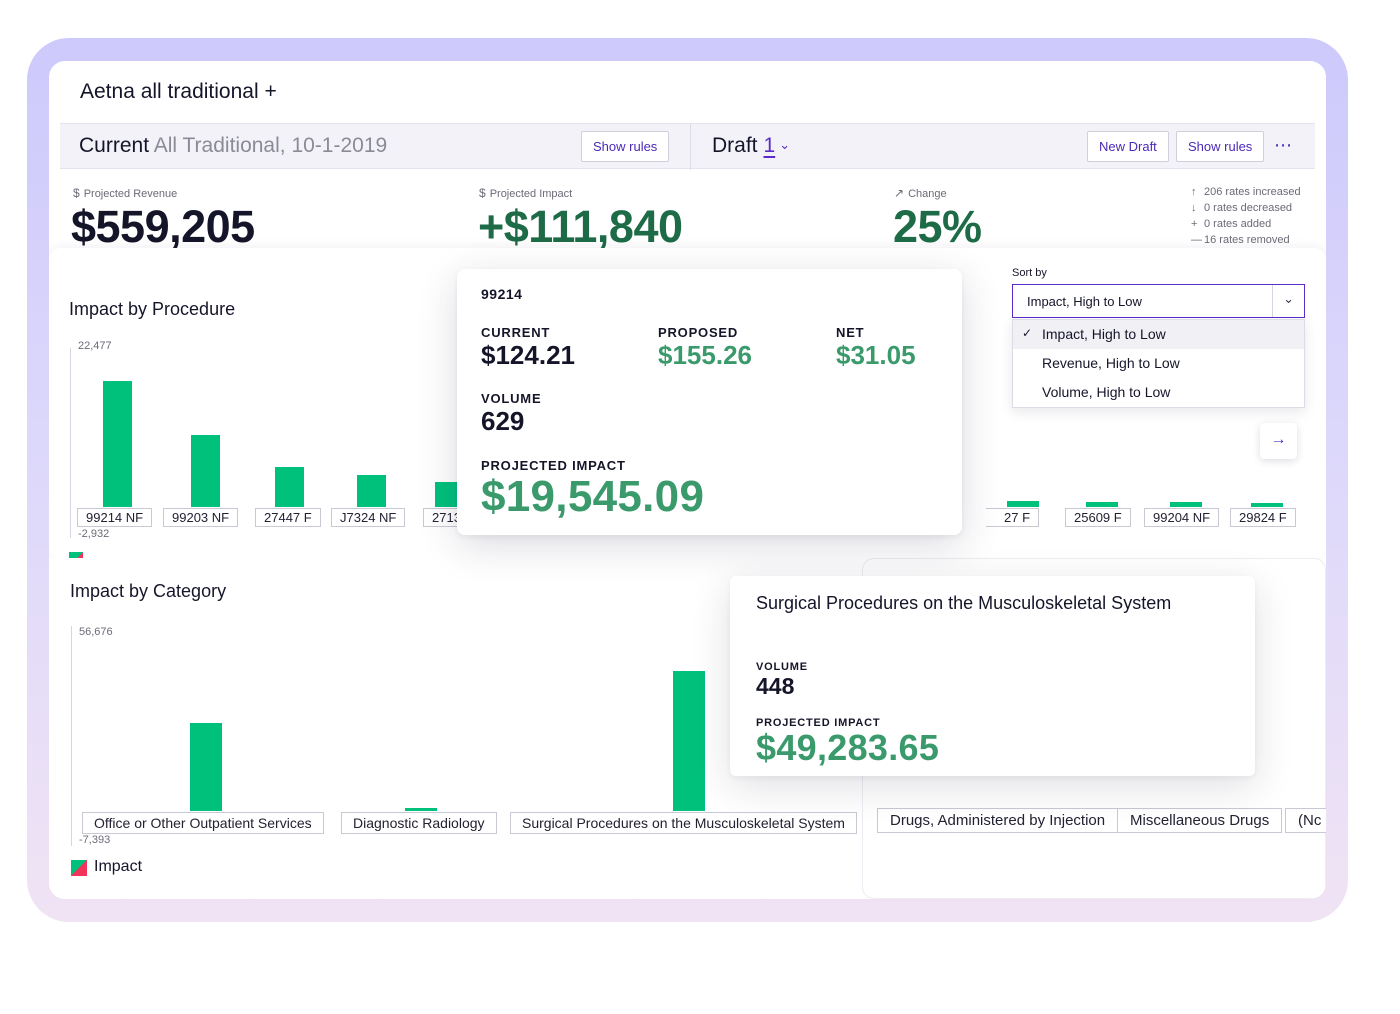  What do you see at coordinates (1182, 517) in the screenshot?
I see `x-tick-label: 99204 NF` at bounding box center [1182, 517].